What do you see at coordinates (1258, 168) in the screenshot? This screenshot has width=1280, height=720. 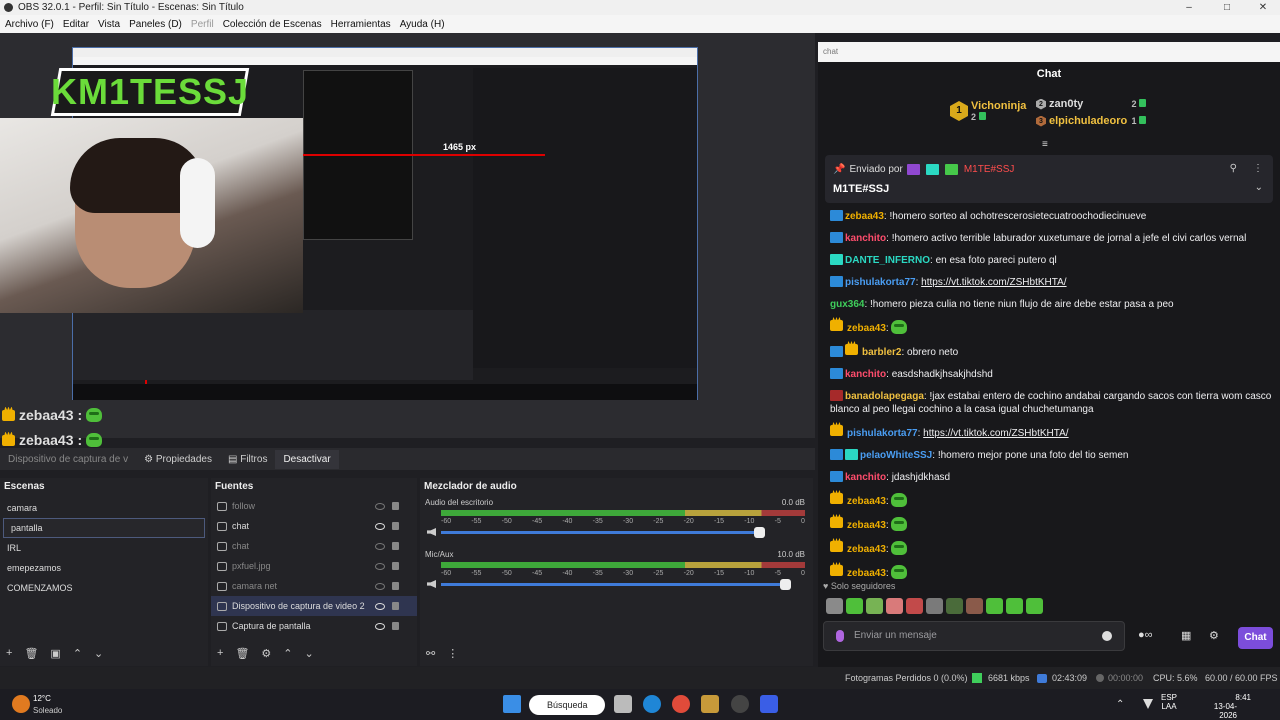 I see `more-options-icon: ⋮` at bounding box center [1258, 168].